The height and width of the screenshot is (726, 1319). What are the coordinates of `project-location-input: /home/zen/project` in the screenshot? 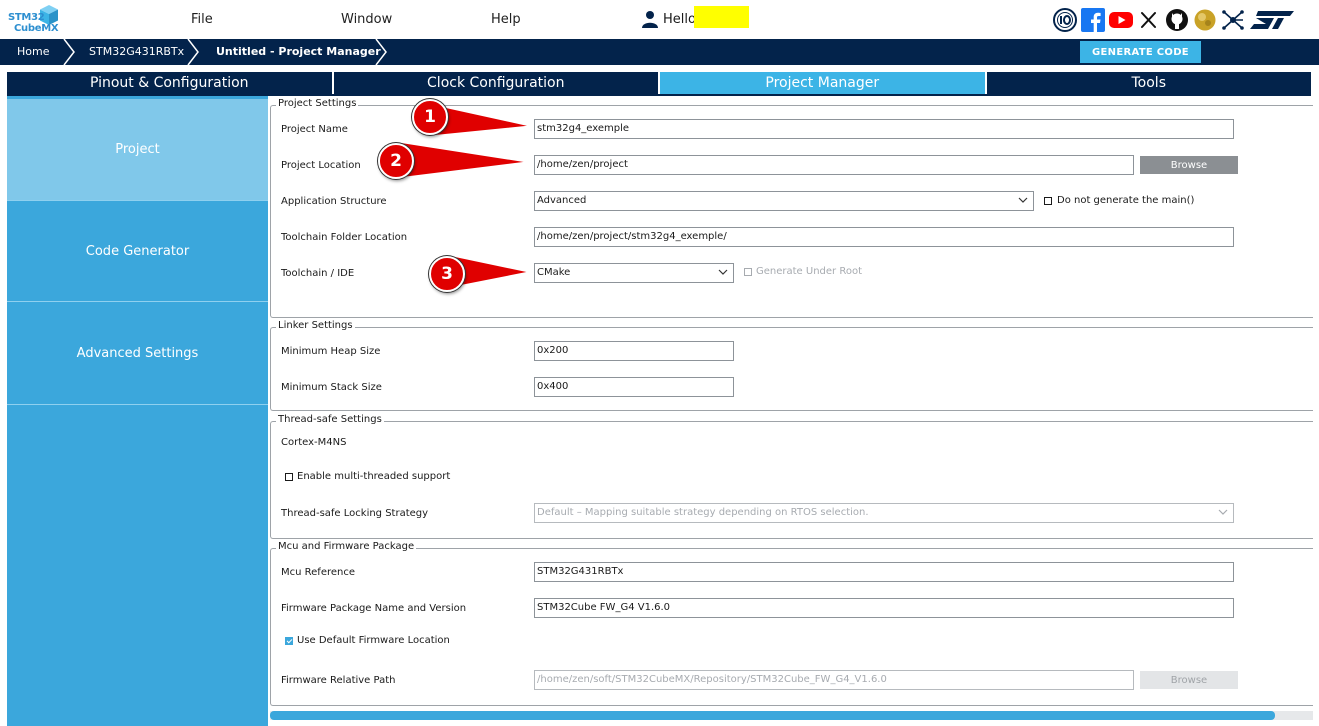 It's located at (834, 165).